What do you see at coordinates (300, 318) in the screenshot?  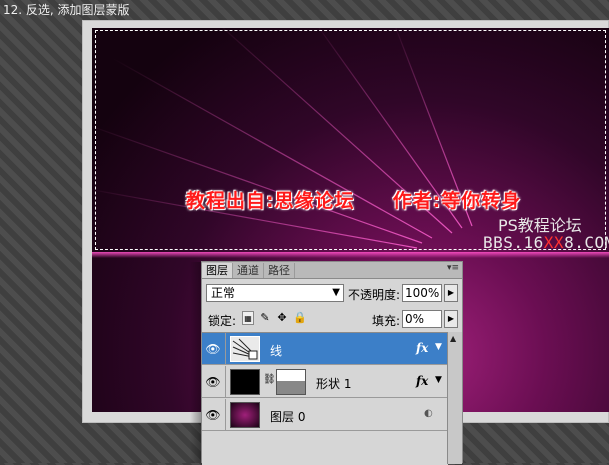 I see `lock-all-icon: 🔒` at bounding box center [300, 318].